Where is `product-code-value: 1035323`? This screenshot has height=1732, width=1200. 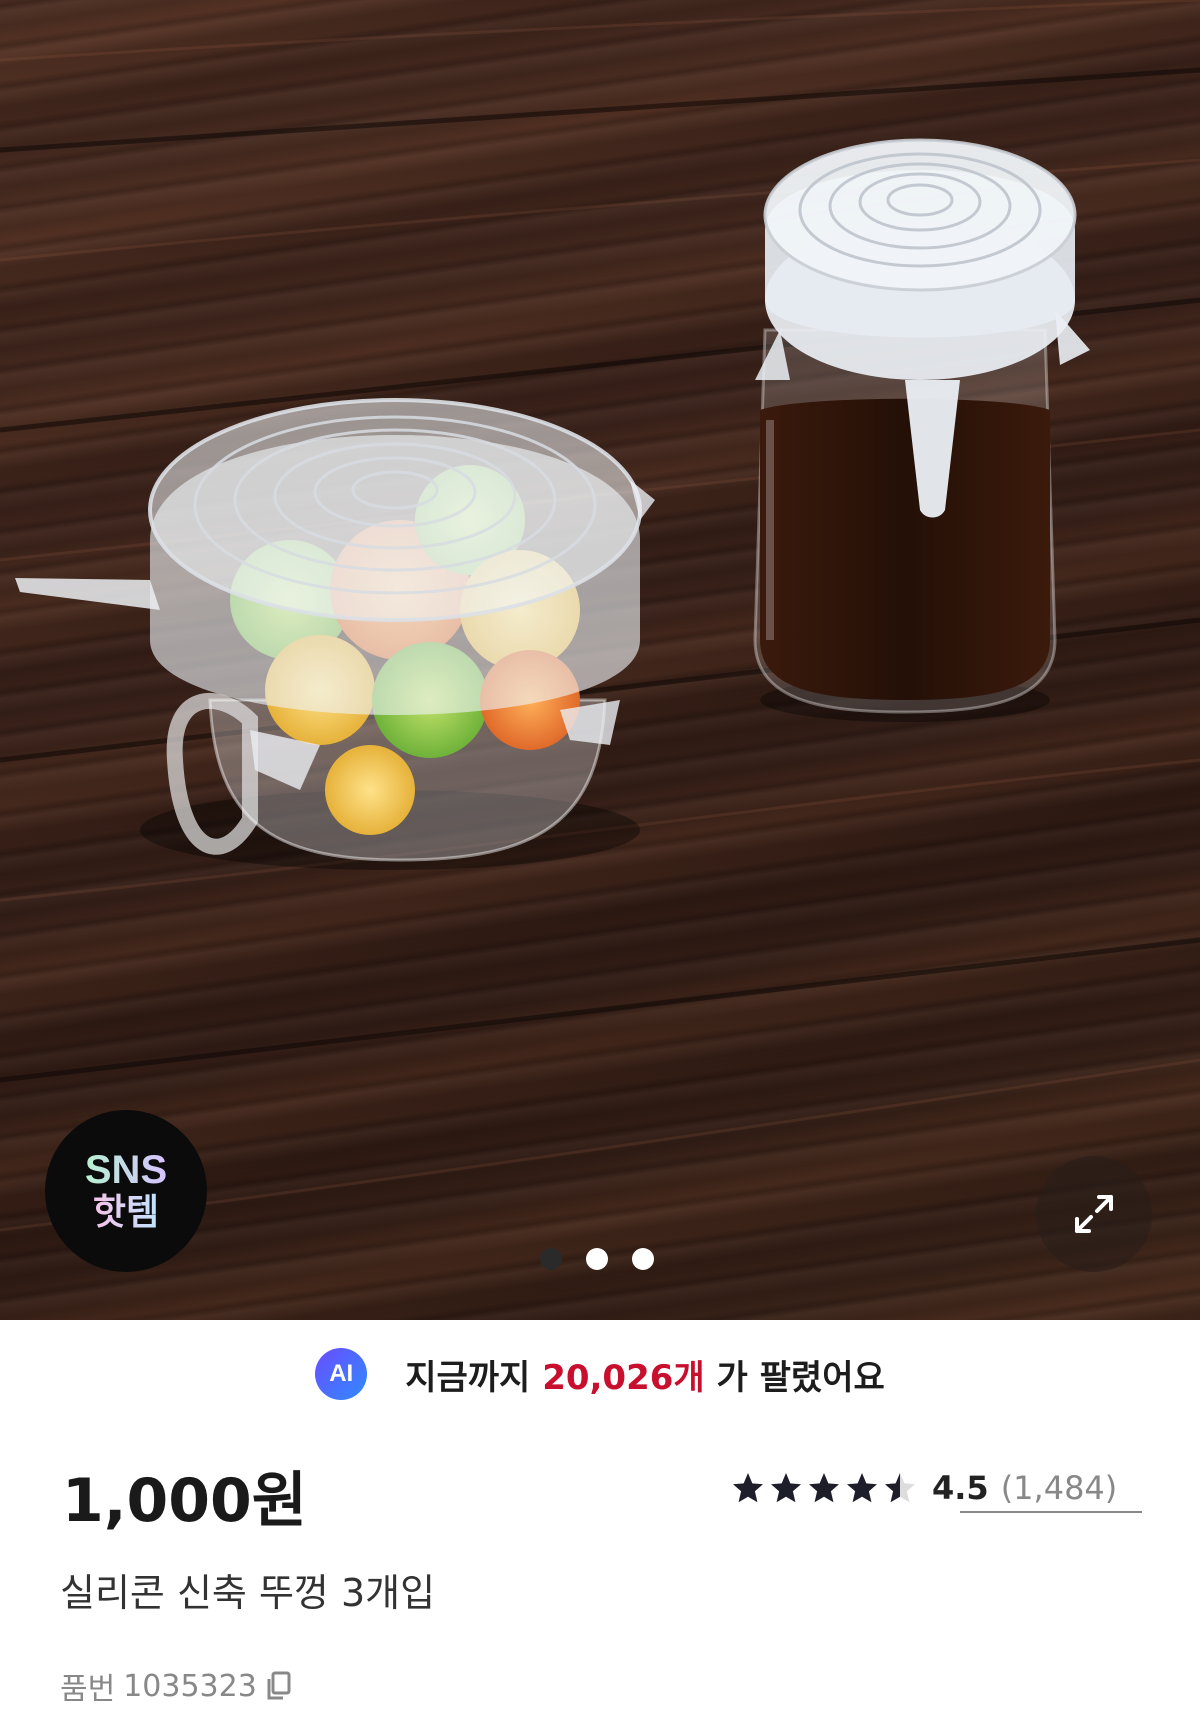
product-code-value: 1035323 is located at coordinates (190, 1686).